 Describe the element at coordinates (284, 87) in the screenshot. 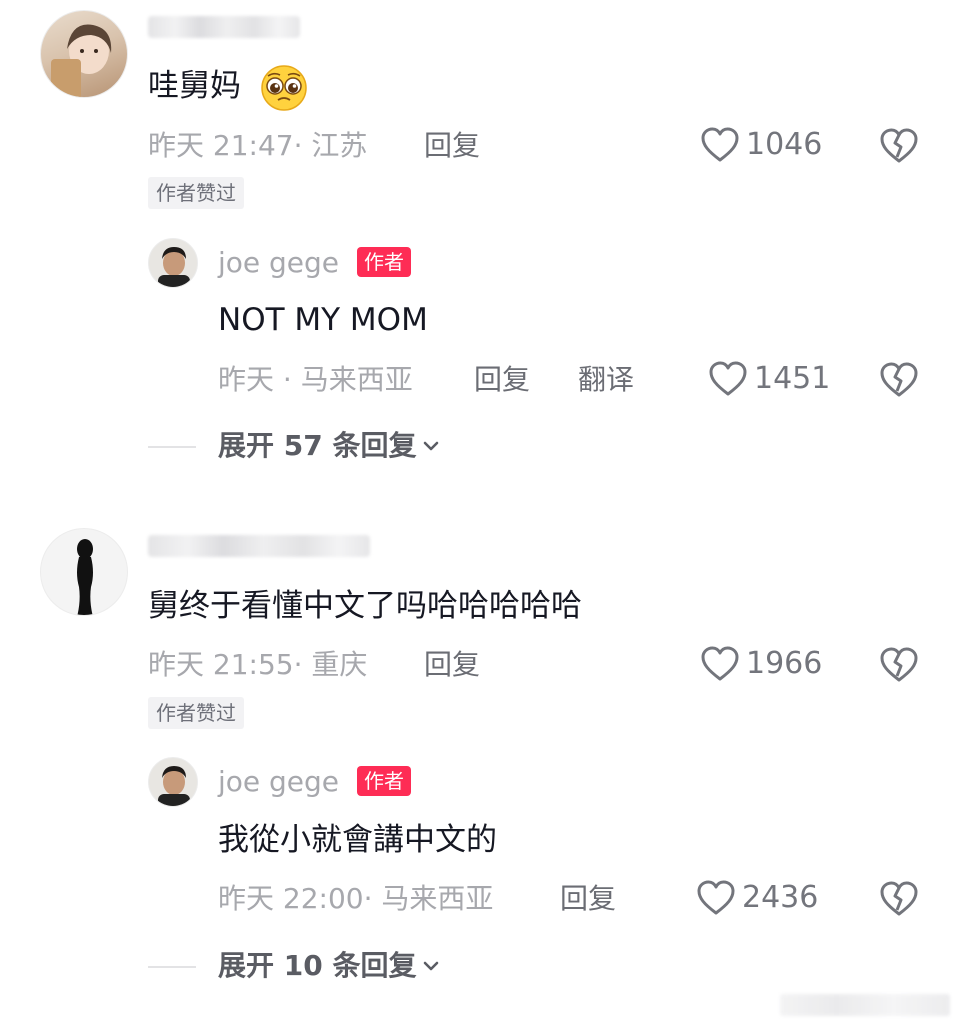

I see `pleading-face-emoji` at that location.